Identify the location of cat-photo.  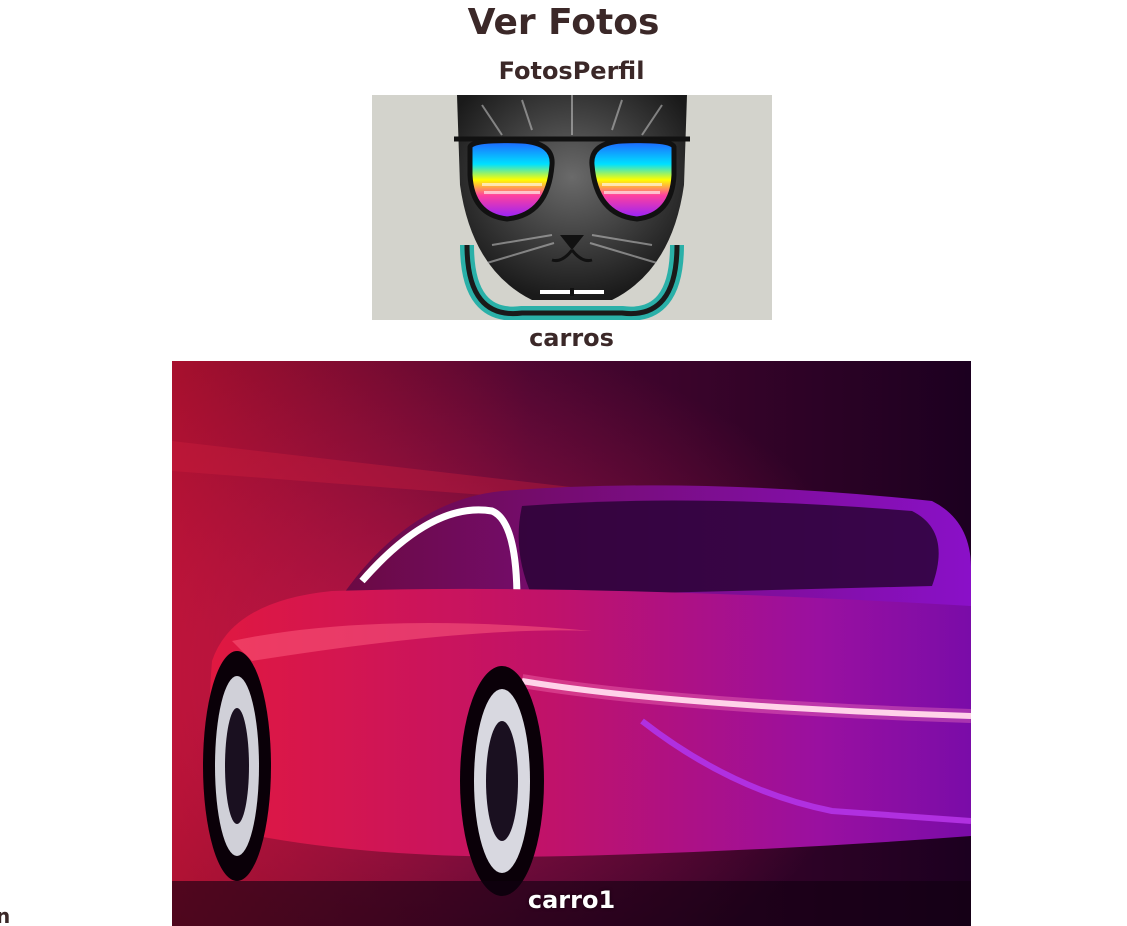
(572, 207).